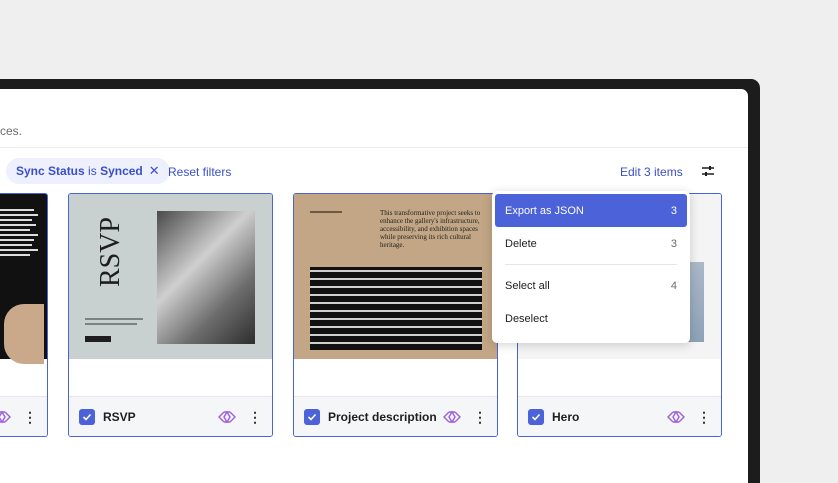 This screenshot has height=483, width=838. Describe the element at coordinates (566, 416) in the screenshot. I see `card-title: Hero` at that location.